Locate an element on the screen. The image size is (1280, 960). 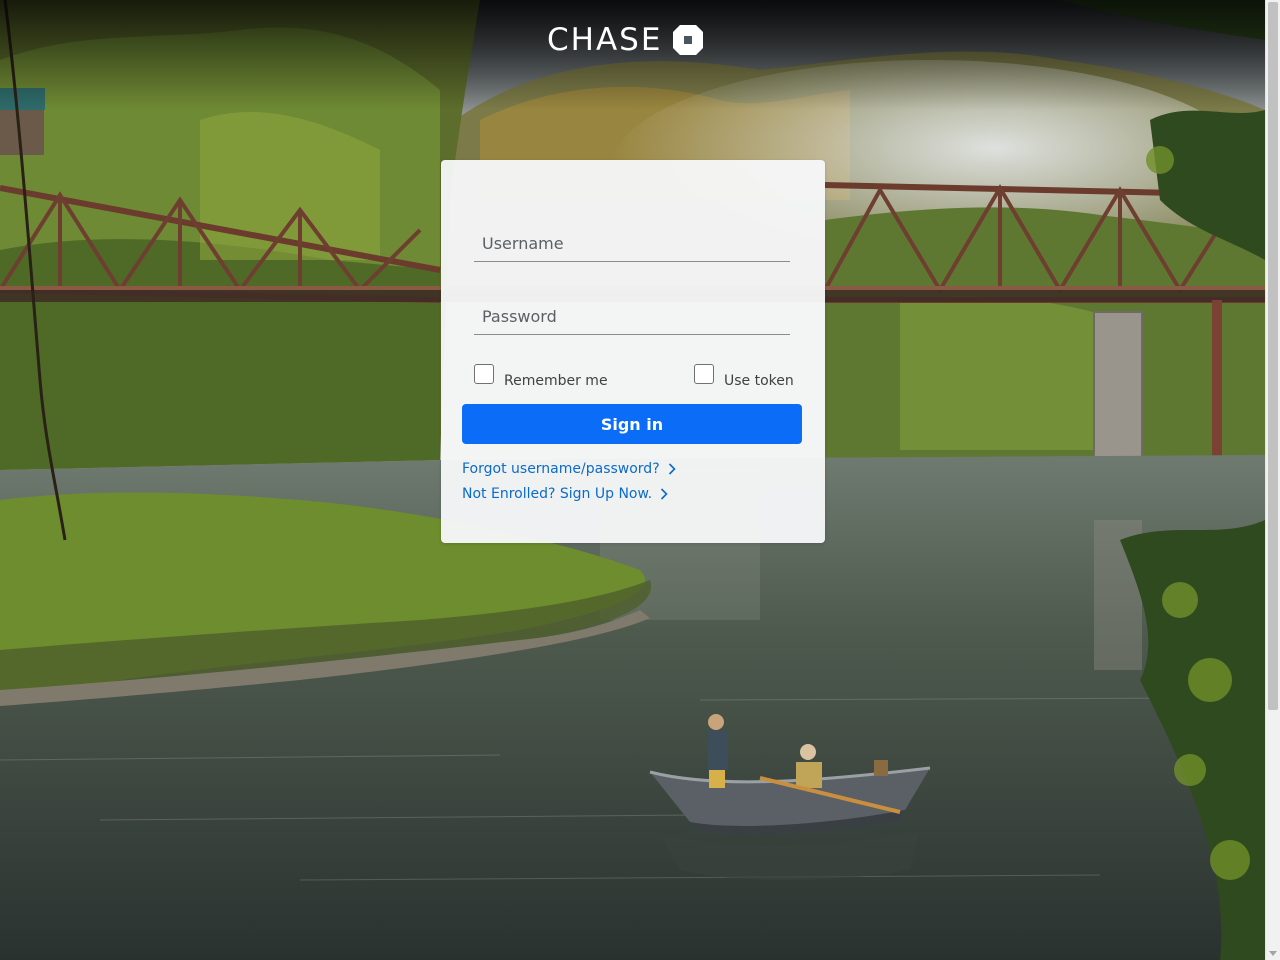
vertical-scrollbar is located at coordinates (1272, 480).